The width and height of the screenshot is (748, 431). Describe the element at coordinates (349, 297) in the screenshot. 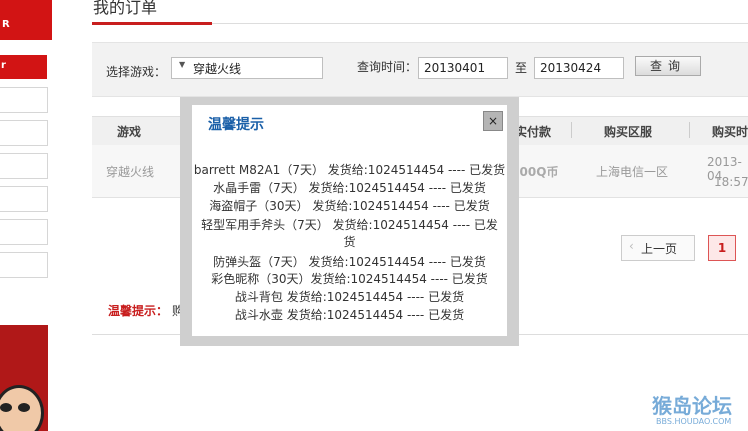

I see `delivery-line: 战斗背包 发货给:1024514454 ---- 已发货` at that location.